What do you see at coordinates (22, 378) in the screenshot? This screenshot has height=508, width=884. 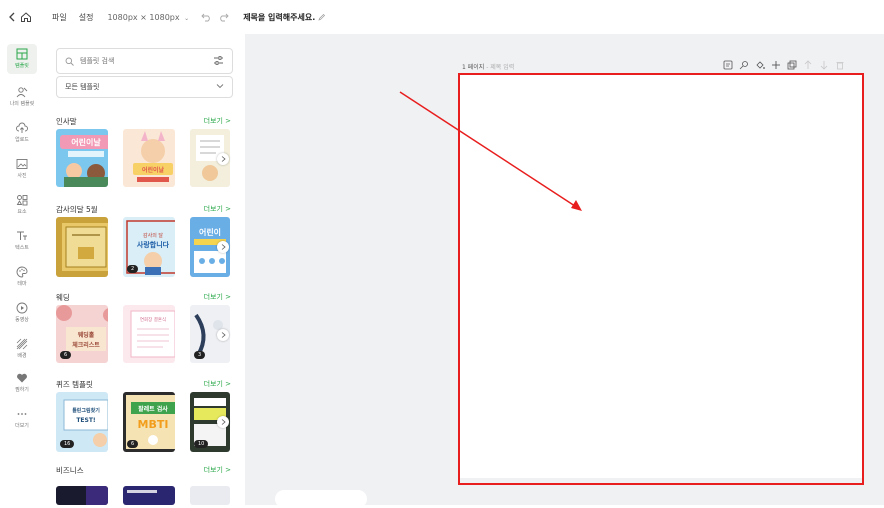 I see `heart-icon` at bounding box center [22, 378].